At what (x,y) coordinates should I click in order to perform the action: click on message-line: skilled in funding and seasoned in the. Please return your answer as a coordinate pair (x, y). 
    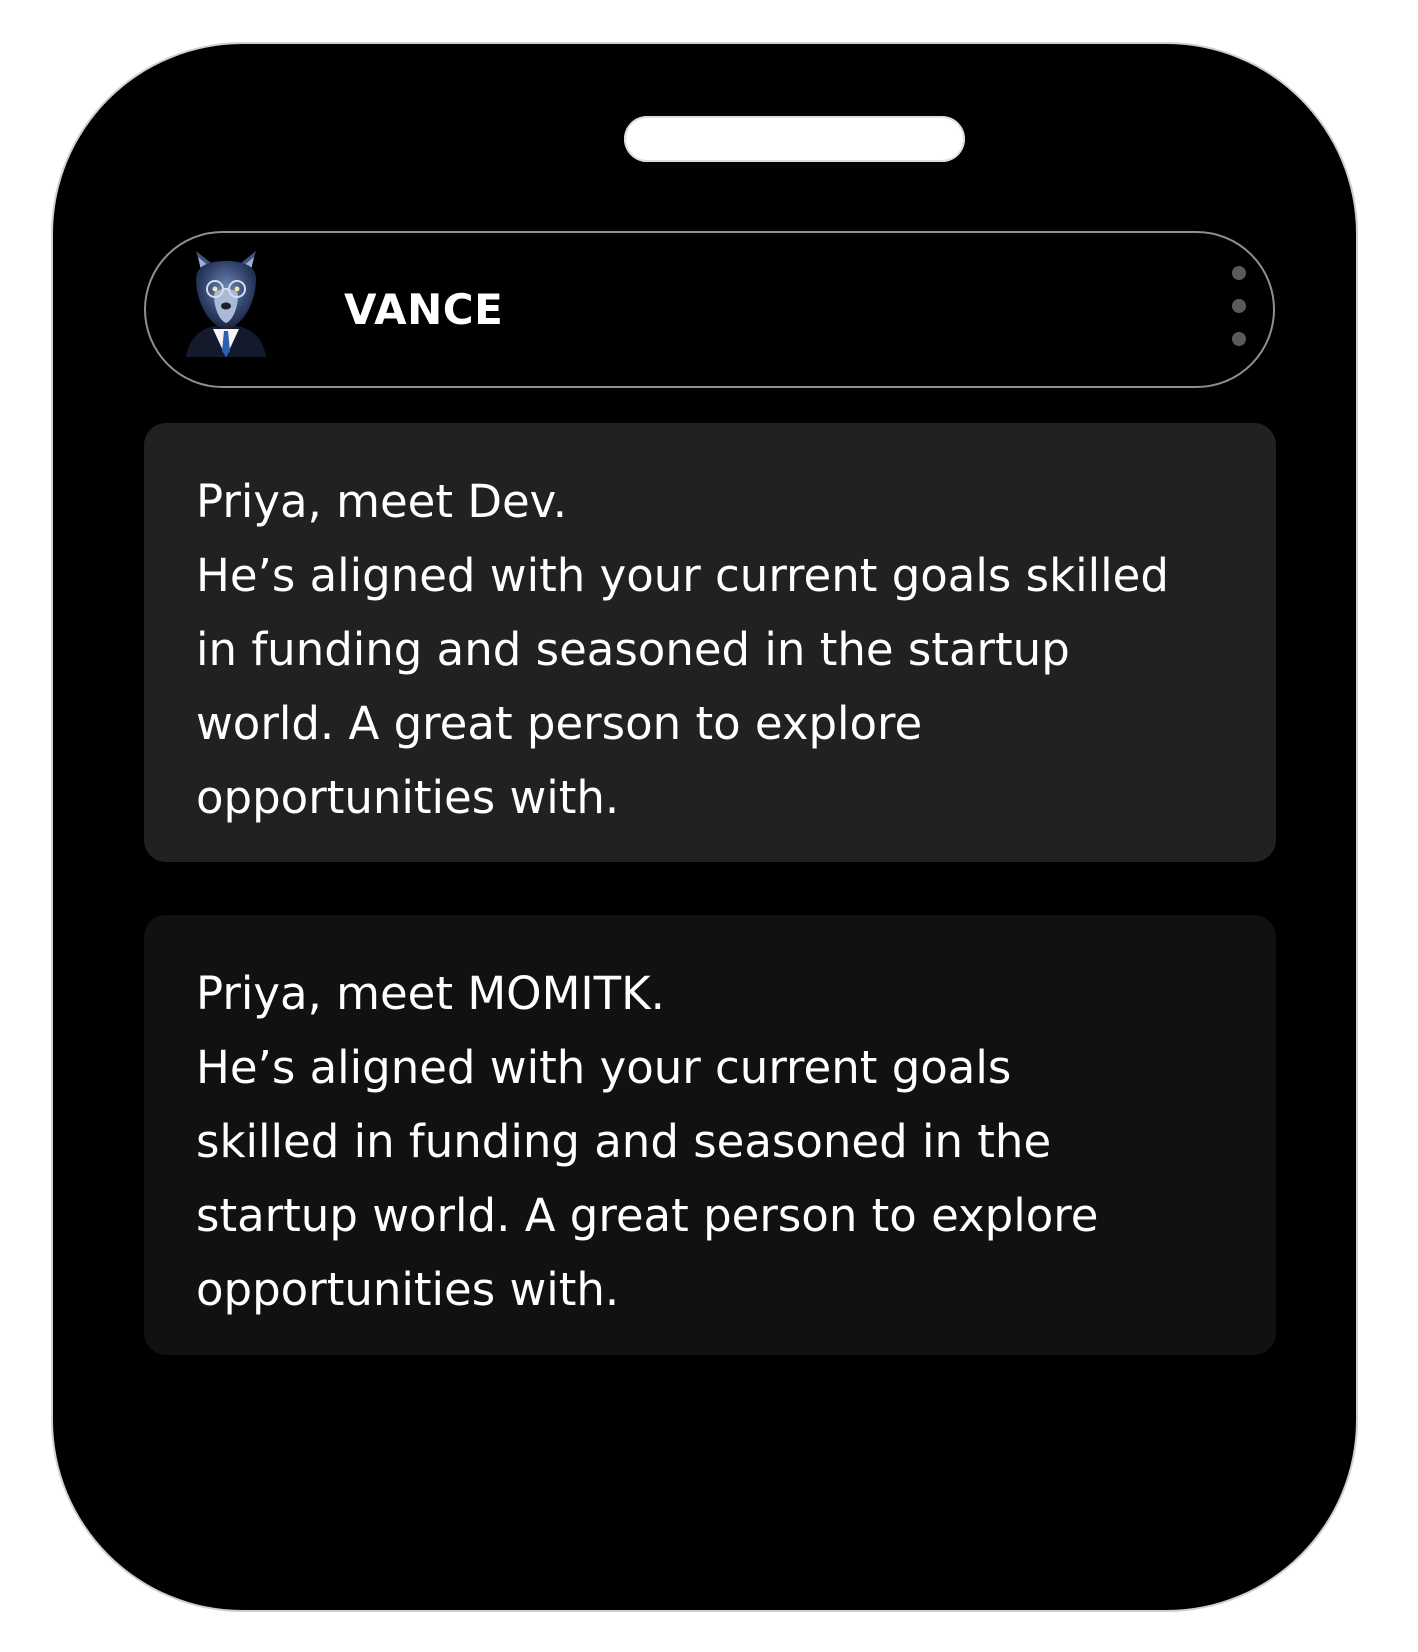
    Looking at the image, I should click on (624, 1141).